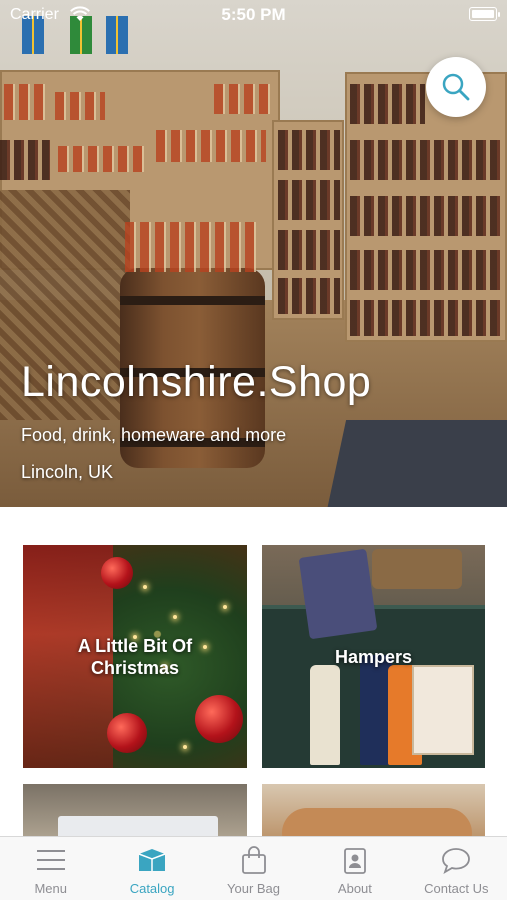  Describe the element at coordinates (254, 888) in the screenshot. I see `tab-label: Your Bag` at that location.